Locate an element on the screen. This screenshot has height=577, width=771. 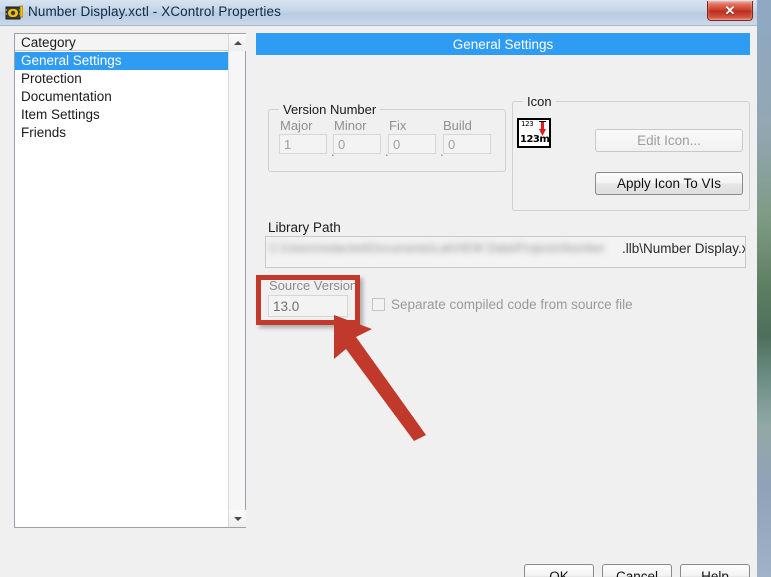
close-icon: ✕ is located at coordinates (730, 10).